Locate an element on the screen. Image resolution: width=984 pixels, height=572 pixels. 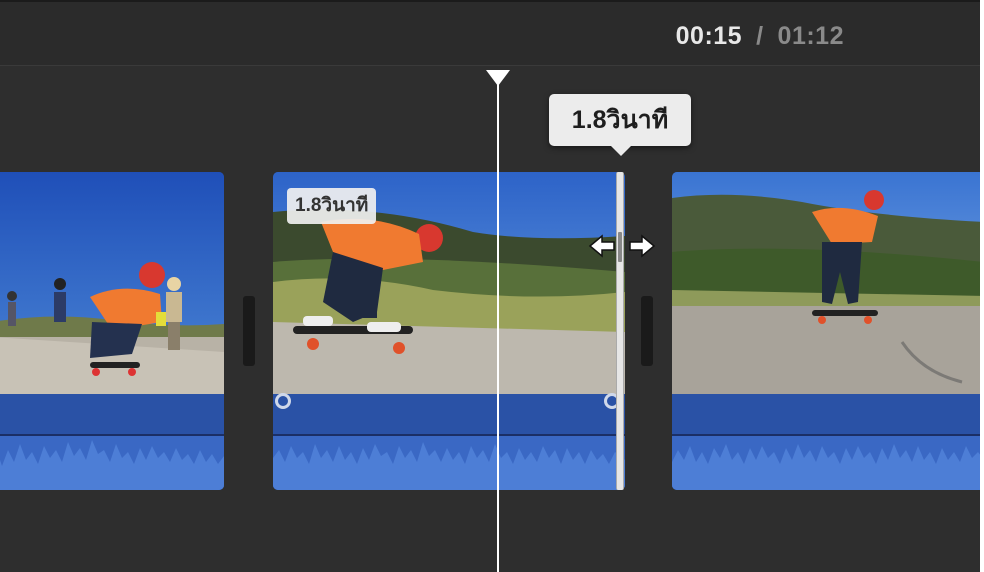
clip-left-thumbnail is located at coordinates (112, 283).